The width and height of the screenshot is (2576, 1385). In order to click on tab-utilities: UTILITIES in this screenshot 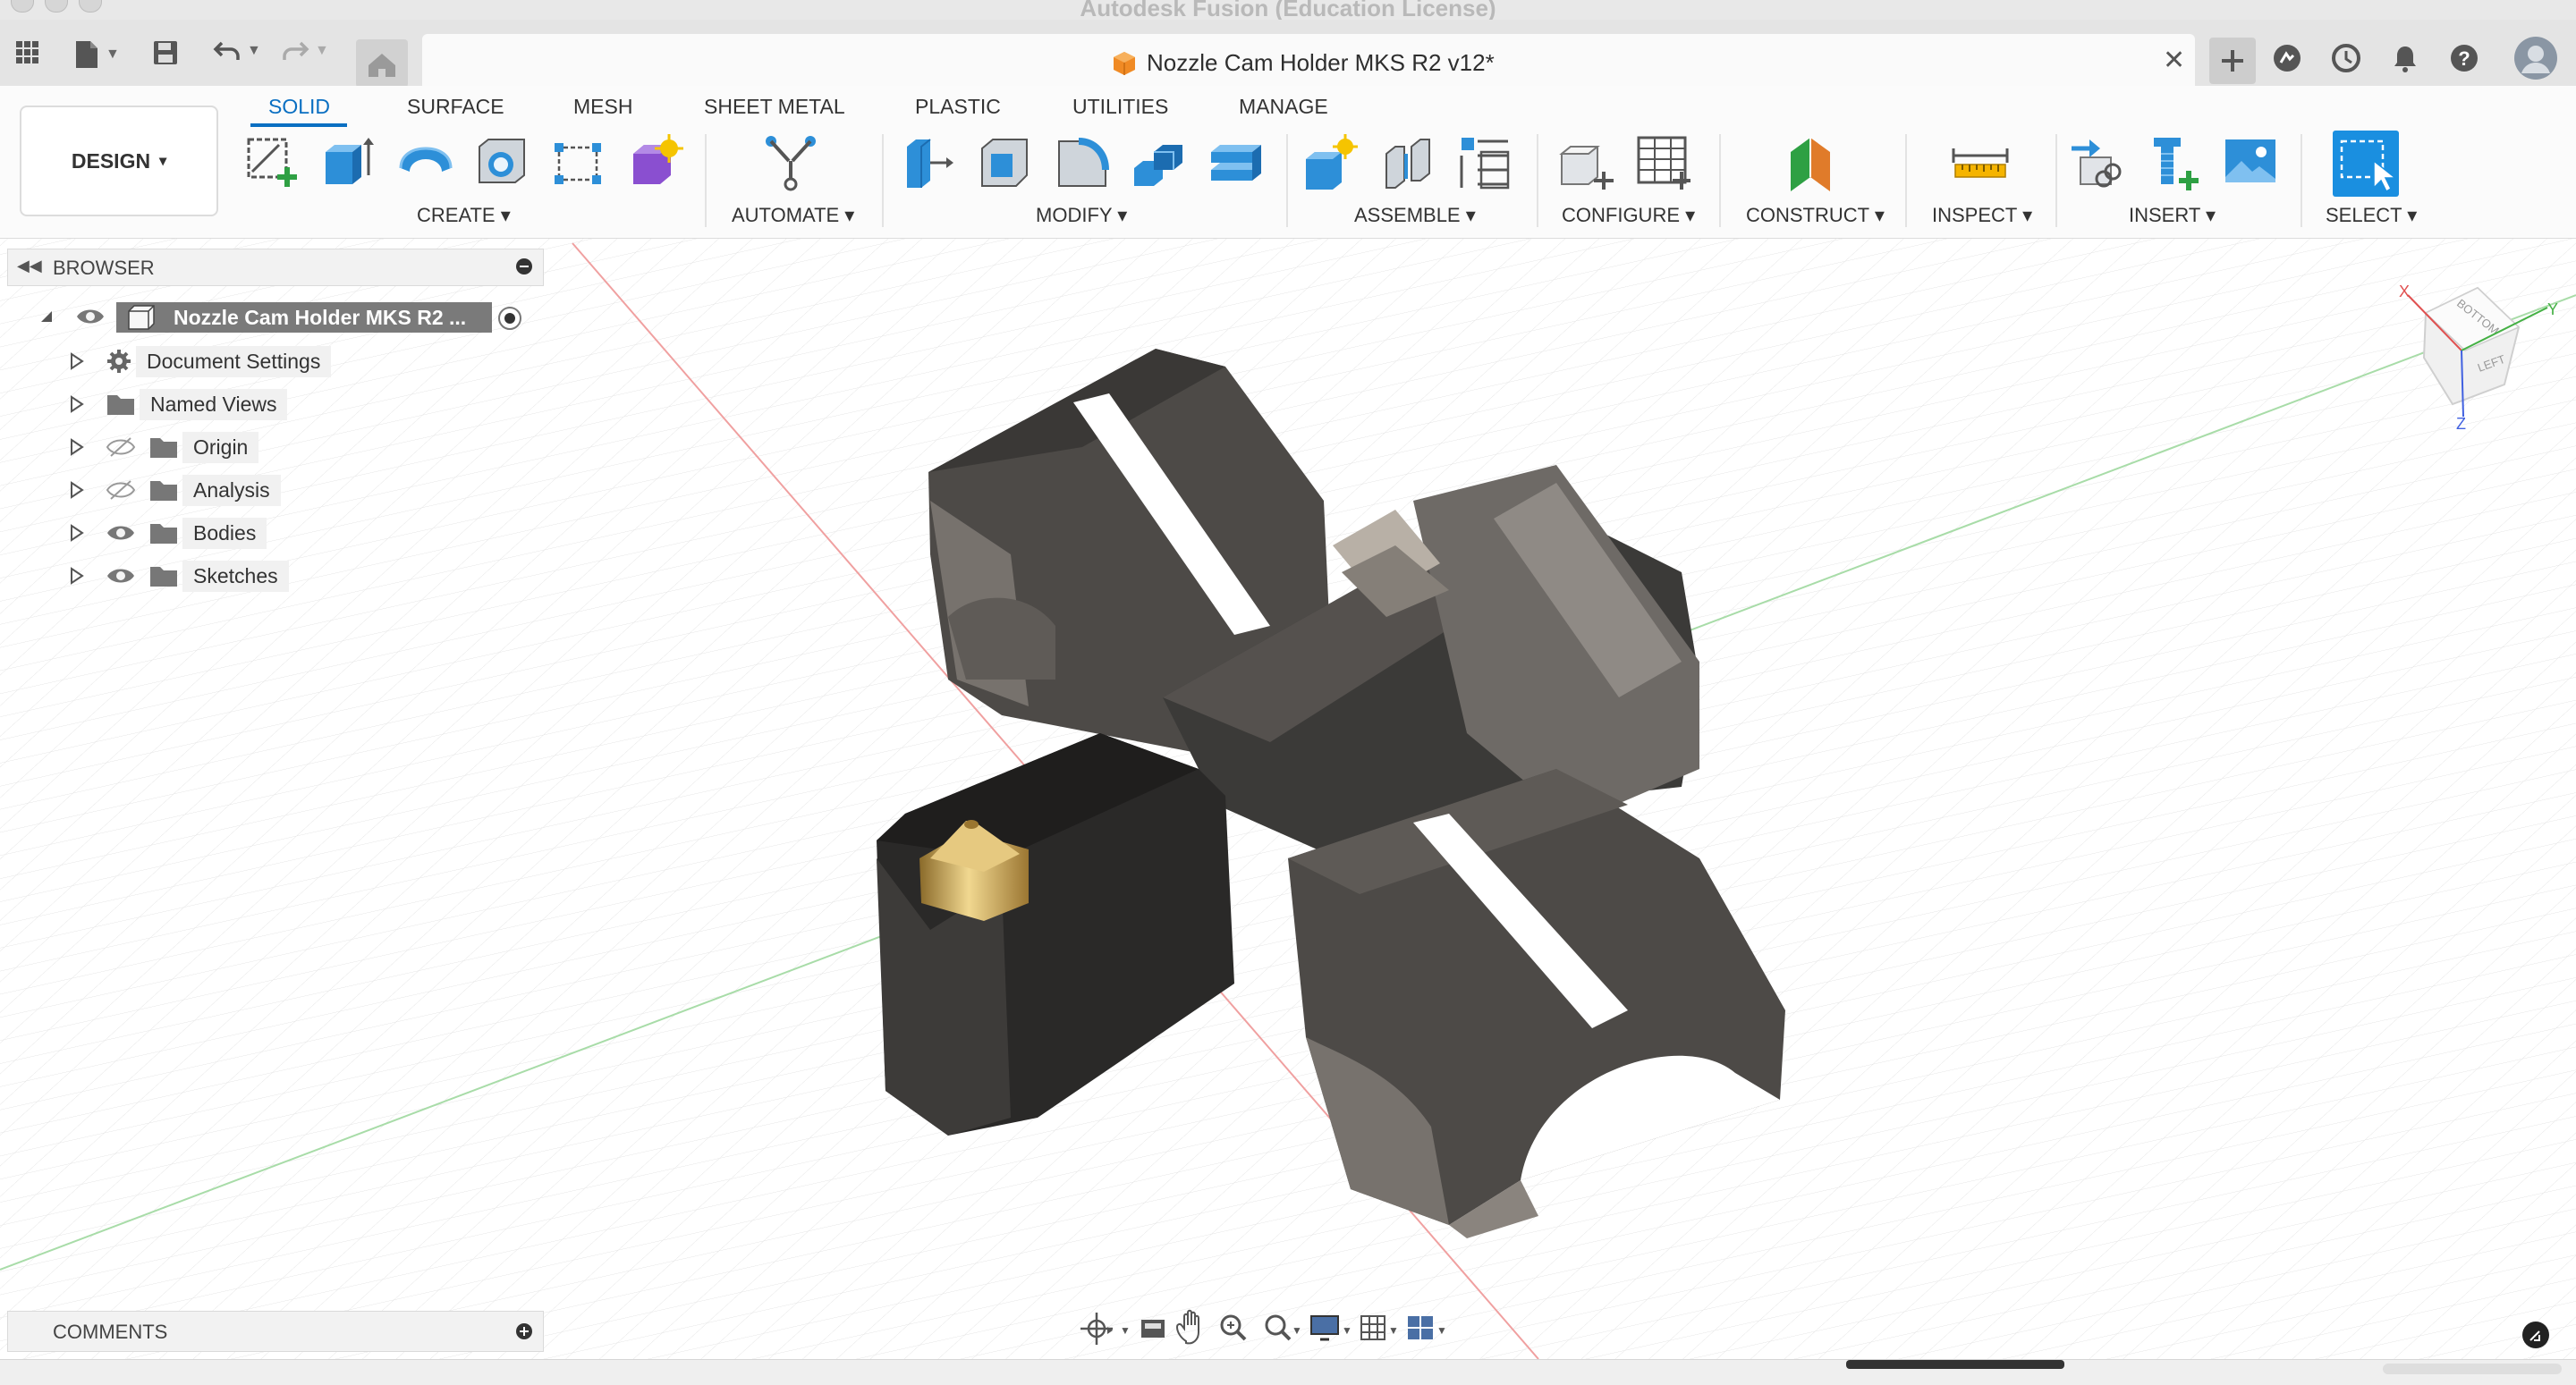, I will do `click(1120, 107)`.